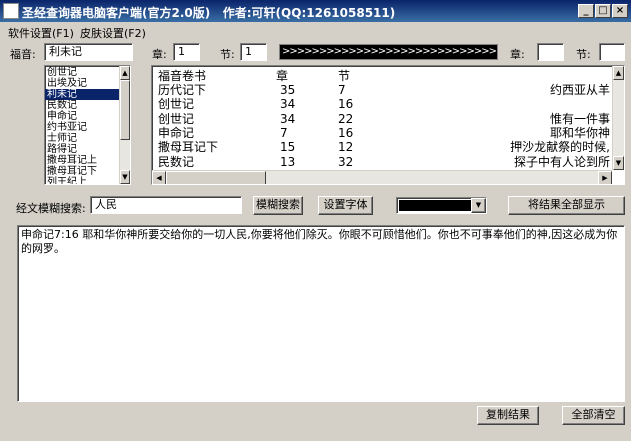  Describe the element at coordinates (41, 33) in the screenshot. I see `menu-software-settings: 软件设置(F1)` at that location.